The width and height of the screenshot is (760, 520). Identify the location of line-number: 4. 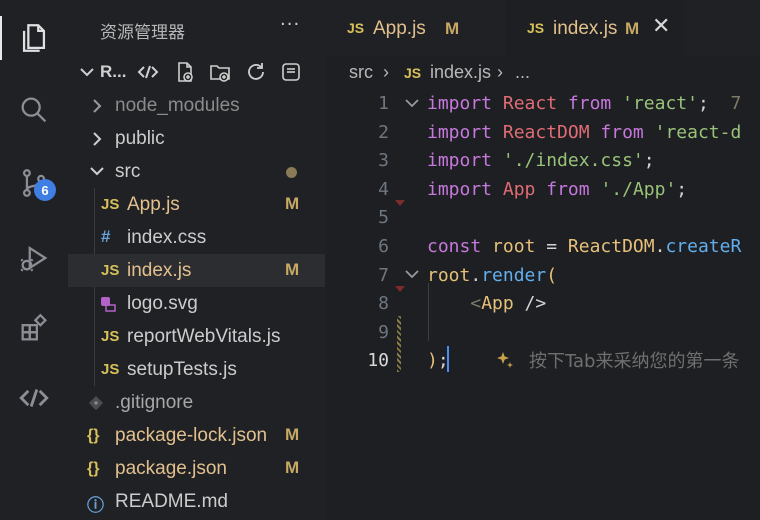
(383, 189).